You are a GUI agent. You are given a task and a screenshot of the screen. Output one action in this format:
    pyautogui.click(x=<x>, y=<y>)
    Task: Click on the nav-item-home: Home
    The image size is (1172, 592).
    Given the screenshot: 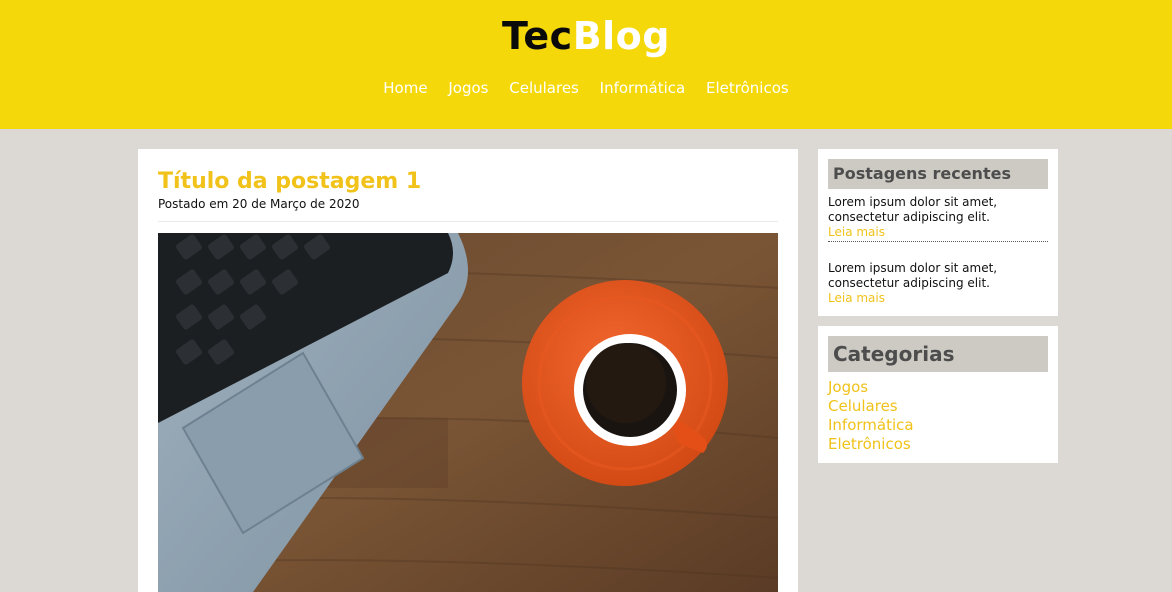 What is the action you would take?
    pyautogui.click(x=405, y=88)
    